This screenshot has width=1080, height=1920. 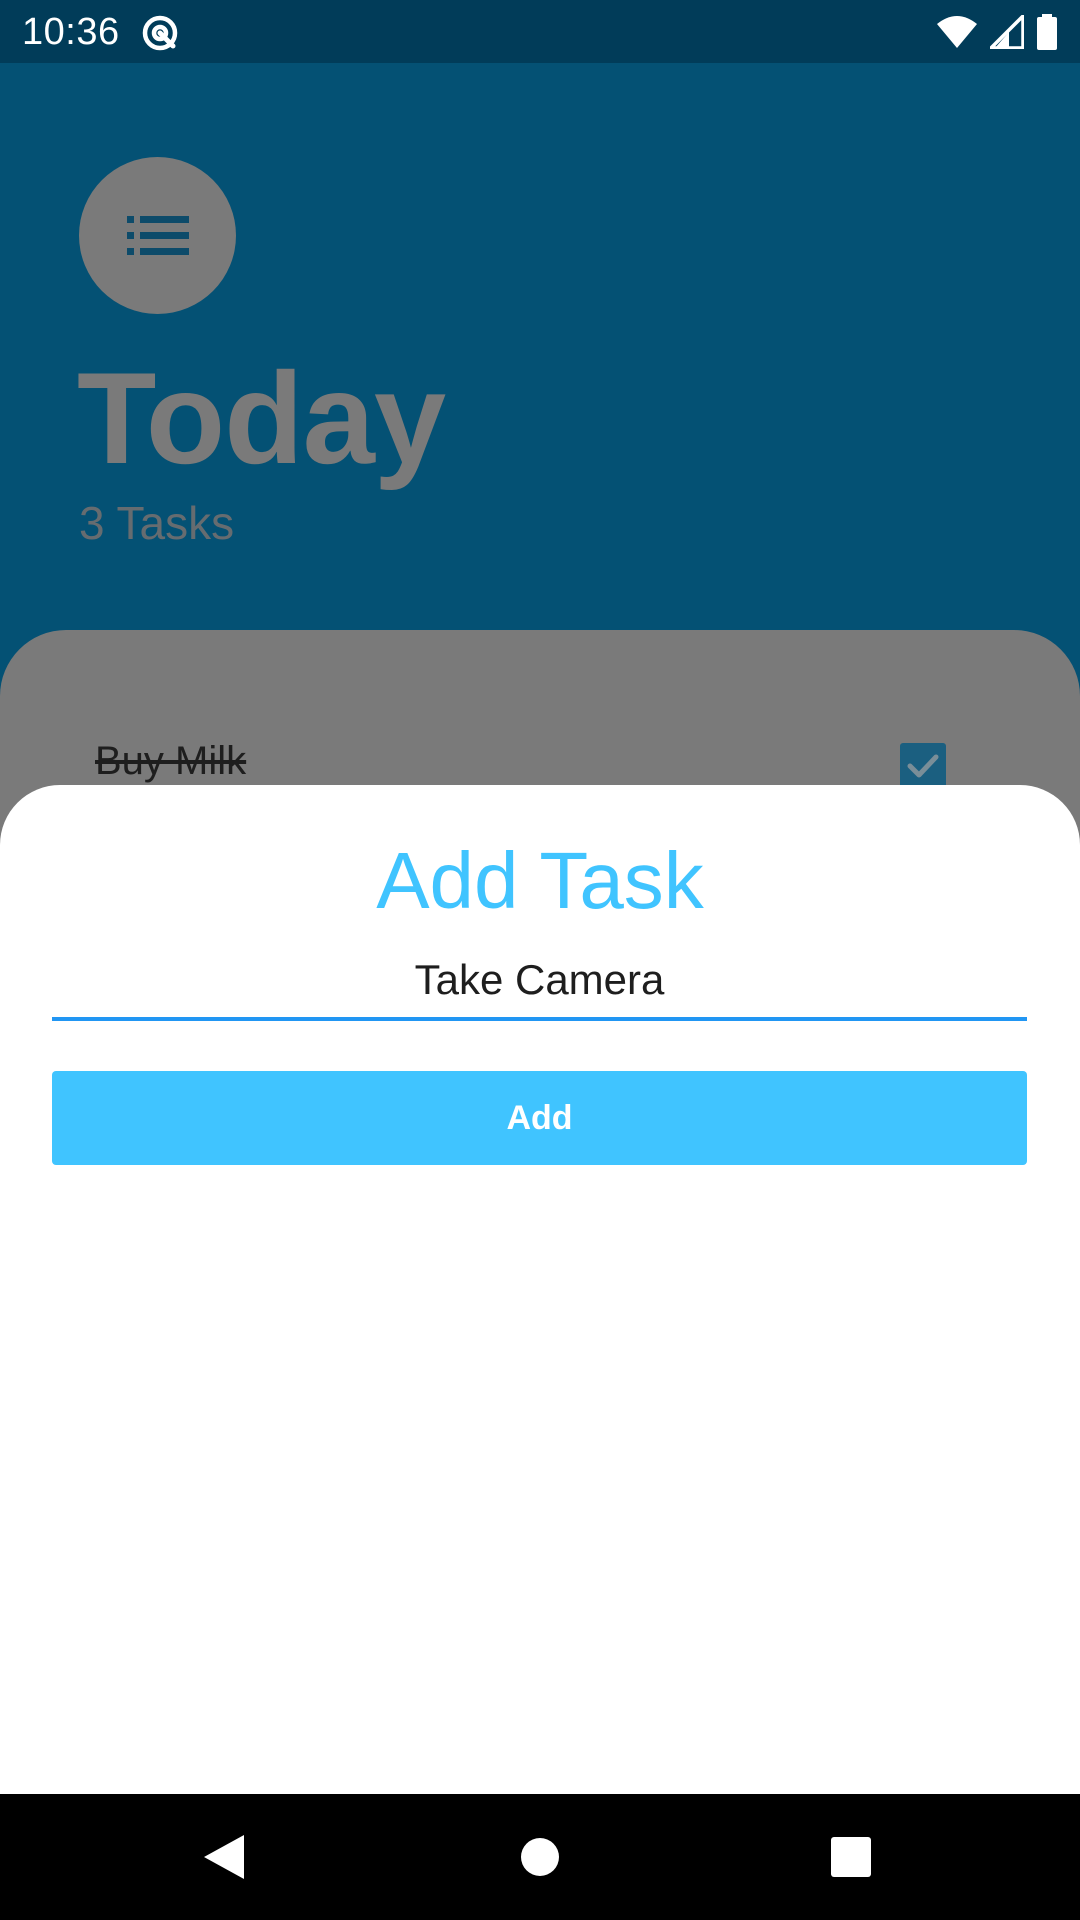 I want to click on home-icon, so click(x=540, y=1857).